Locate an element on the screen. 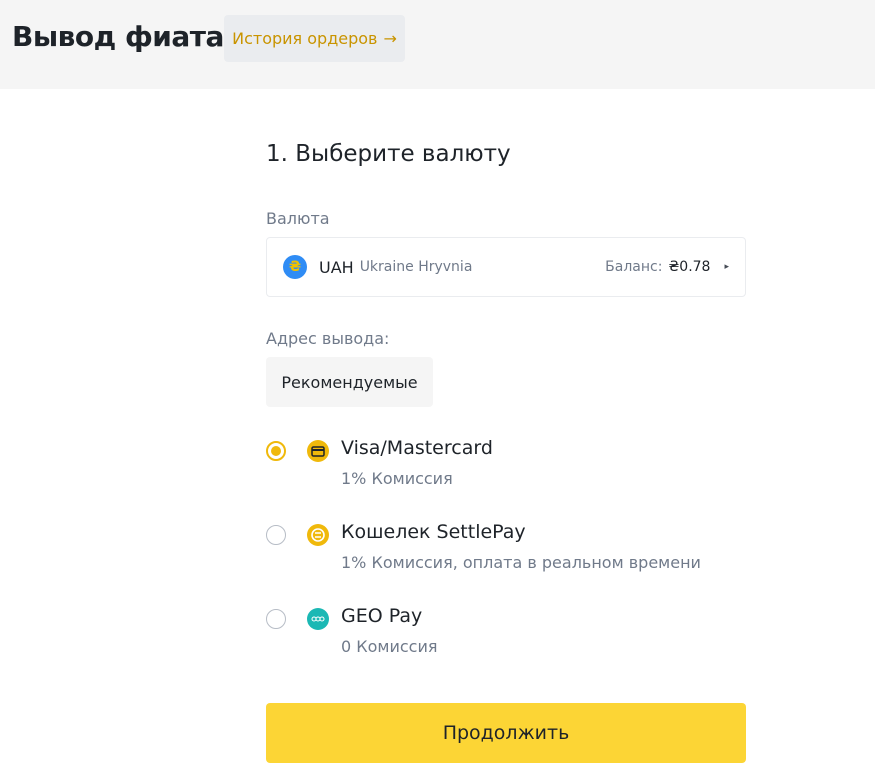  payment-method-geo-pay: GEO Pay 0 Комиссия is located at coordinates (506, 635).